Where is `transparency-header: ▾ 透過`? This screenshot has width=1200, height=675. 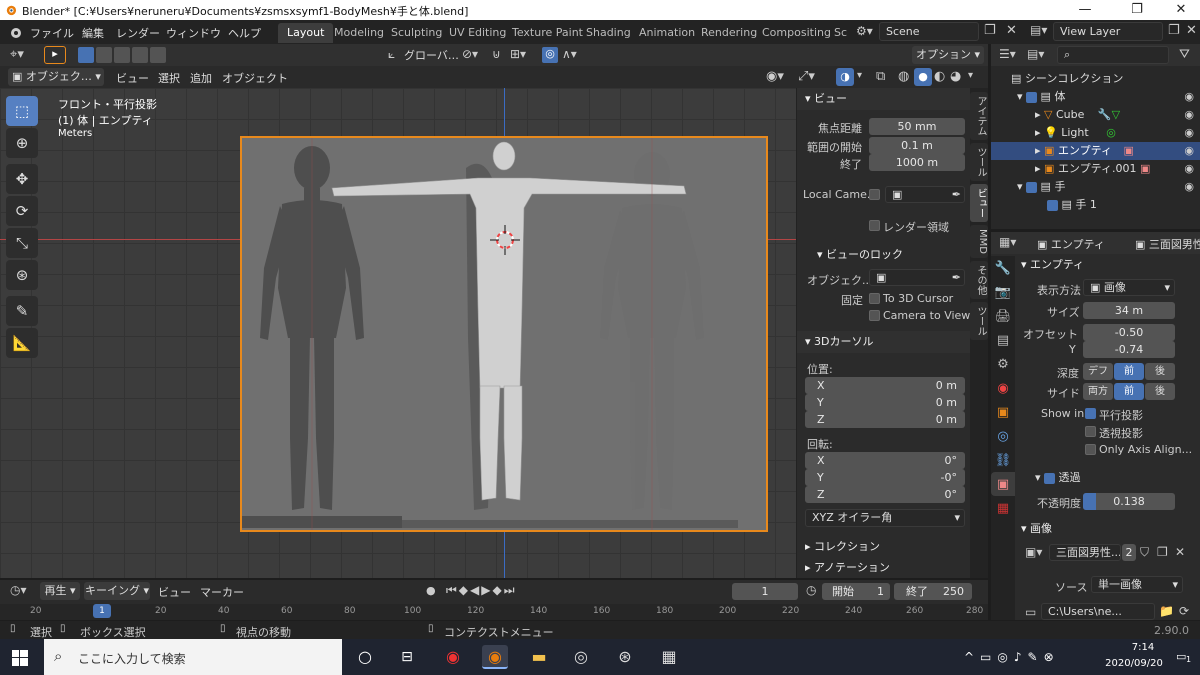 transparency-header: ▾ 透過 is located at coordinates (1058, 477).